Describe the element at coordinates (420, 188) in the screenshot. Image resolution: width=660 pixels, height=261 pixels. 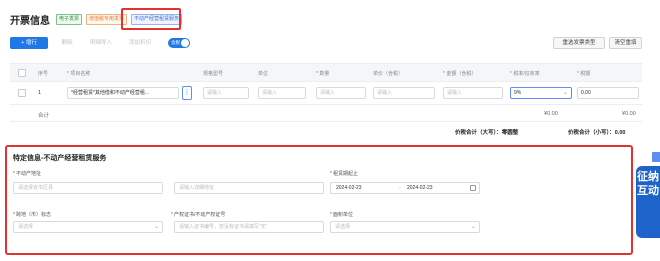
I see `end-date: 2024-02-23` at that location.